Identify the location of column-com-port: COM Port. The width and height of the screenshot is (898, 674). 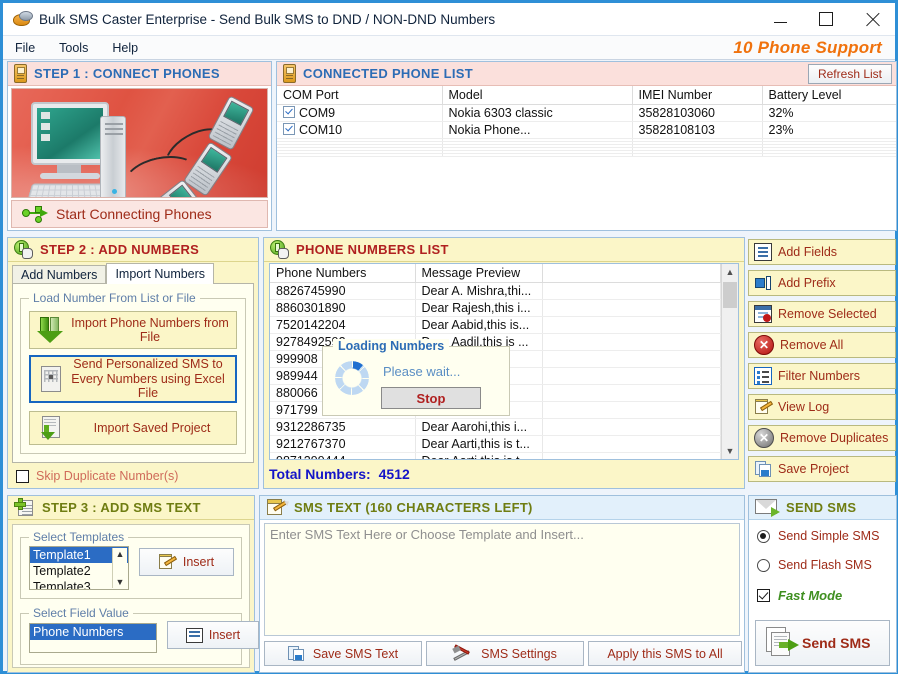
(360, 95).